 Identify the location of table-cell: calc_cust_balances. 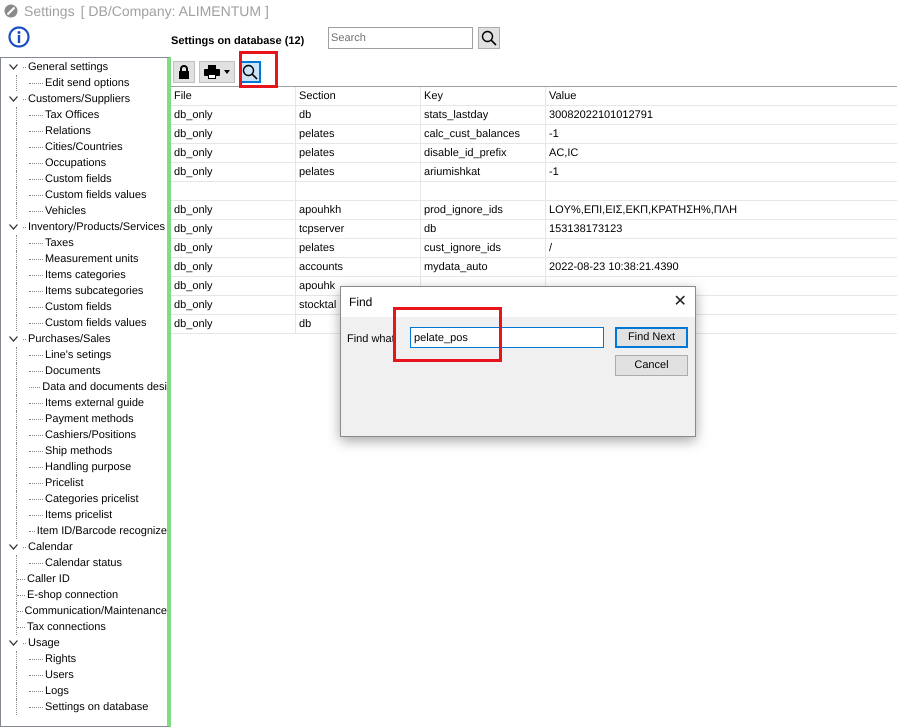
(483, 134).